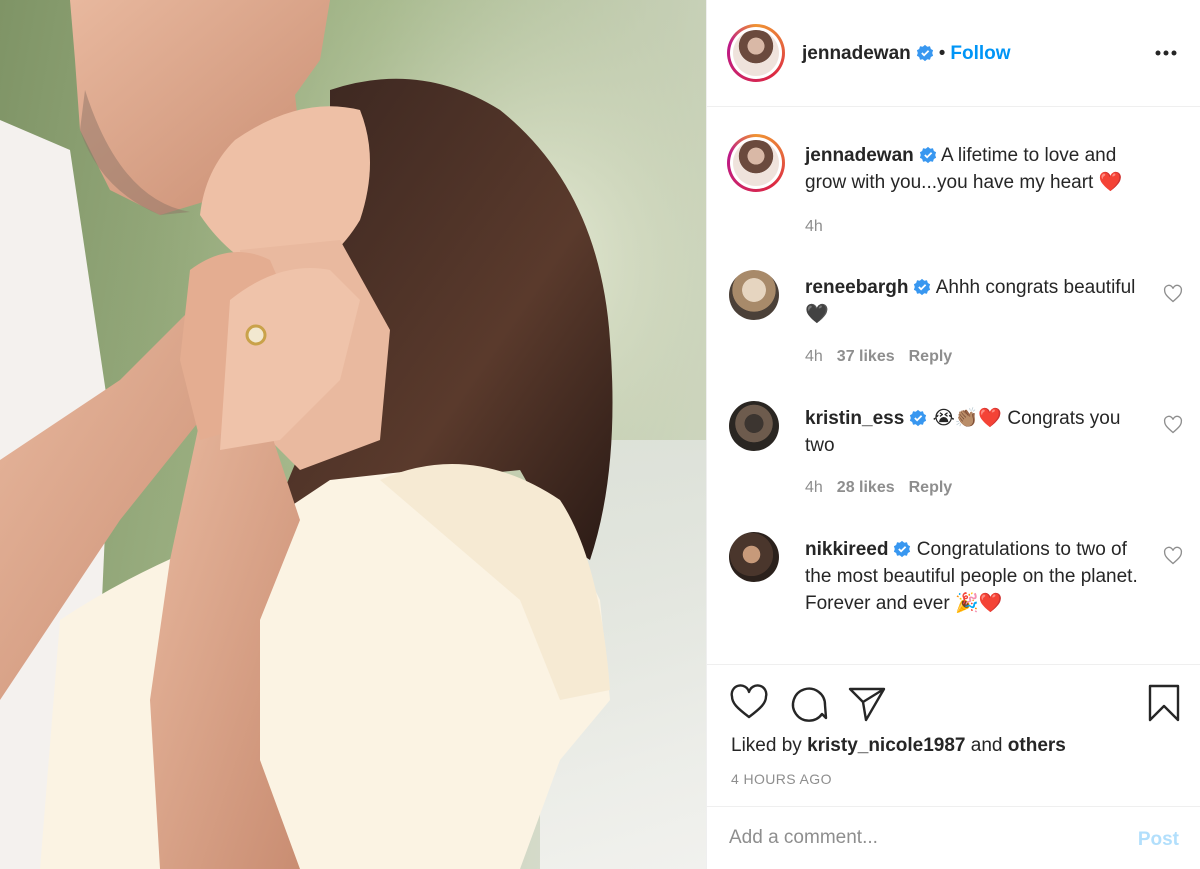 This screenshot has width=1200, height=869. I want to click on comment-username: nikkireed, so click(846, 549).